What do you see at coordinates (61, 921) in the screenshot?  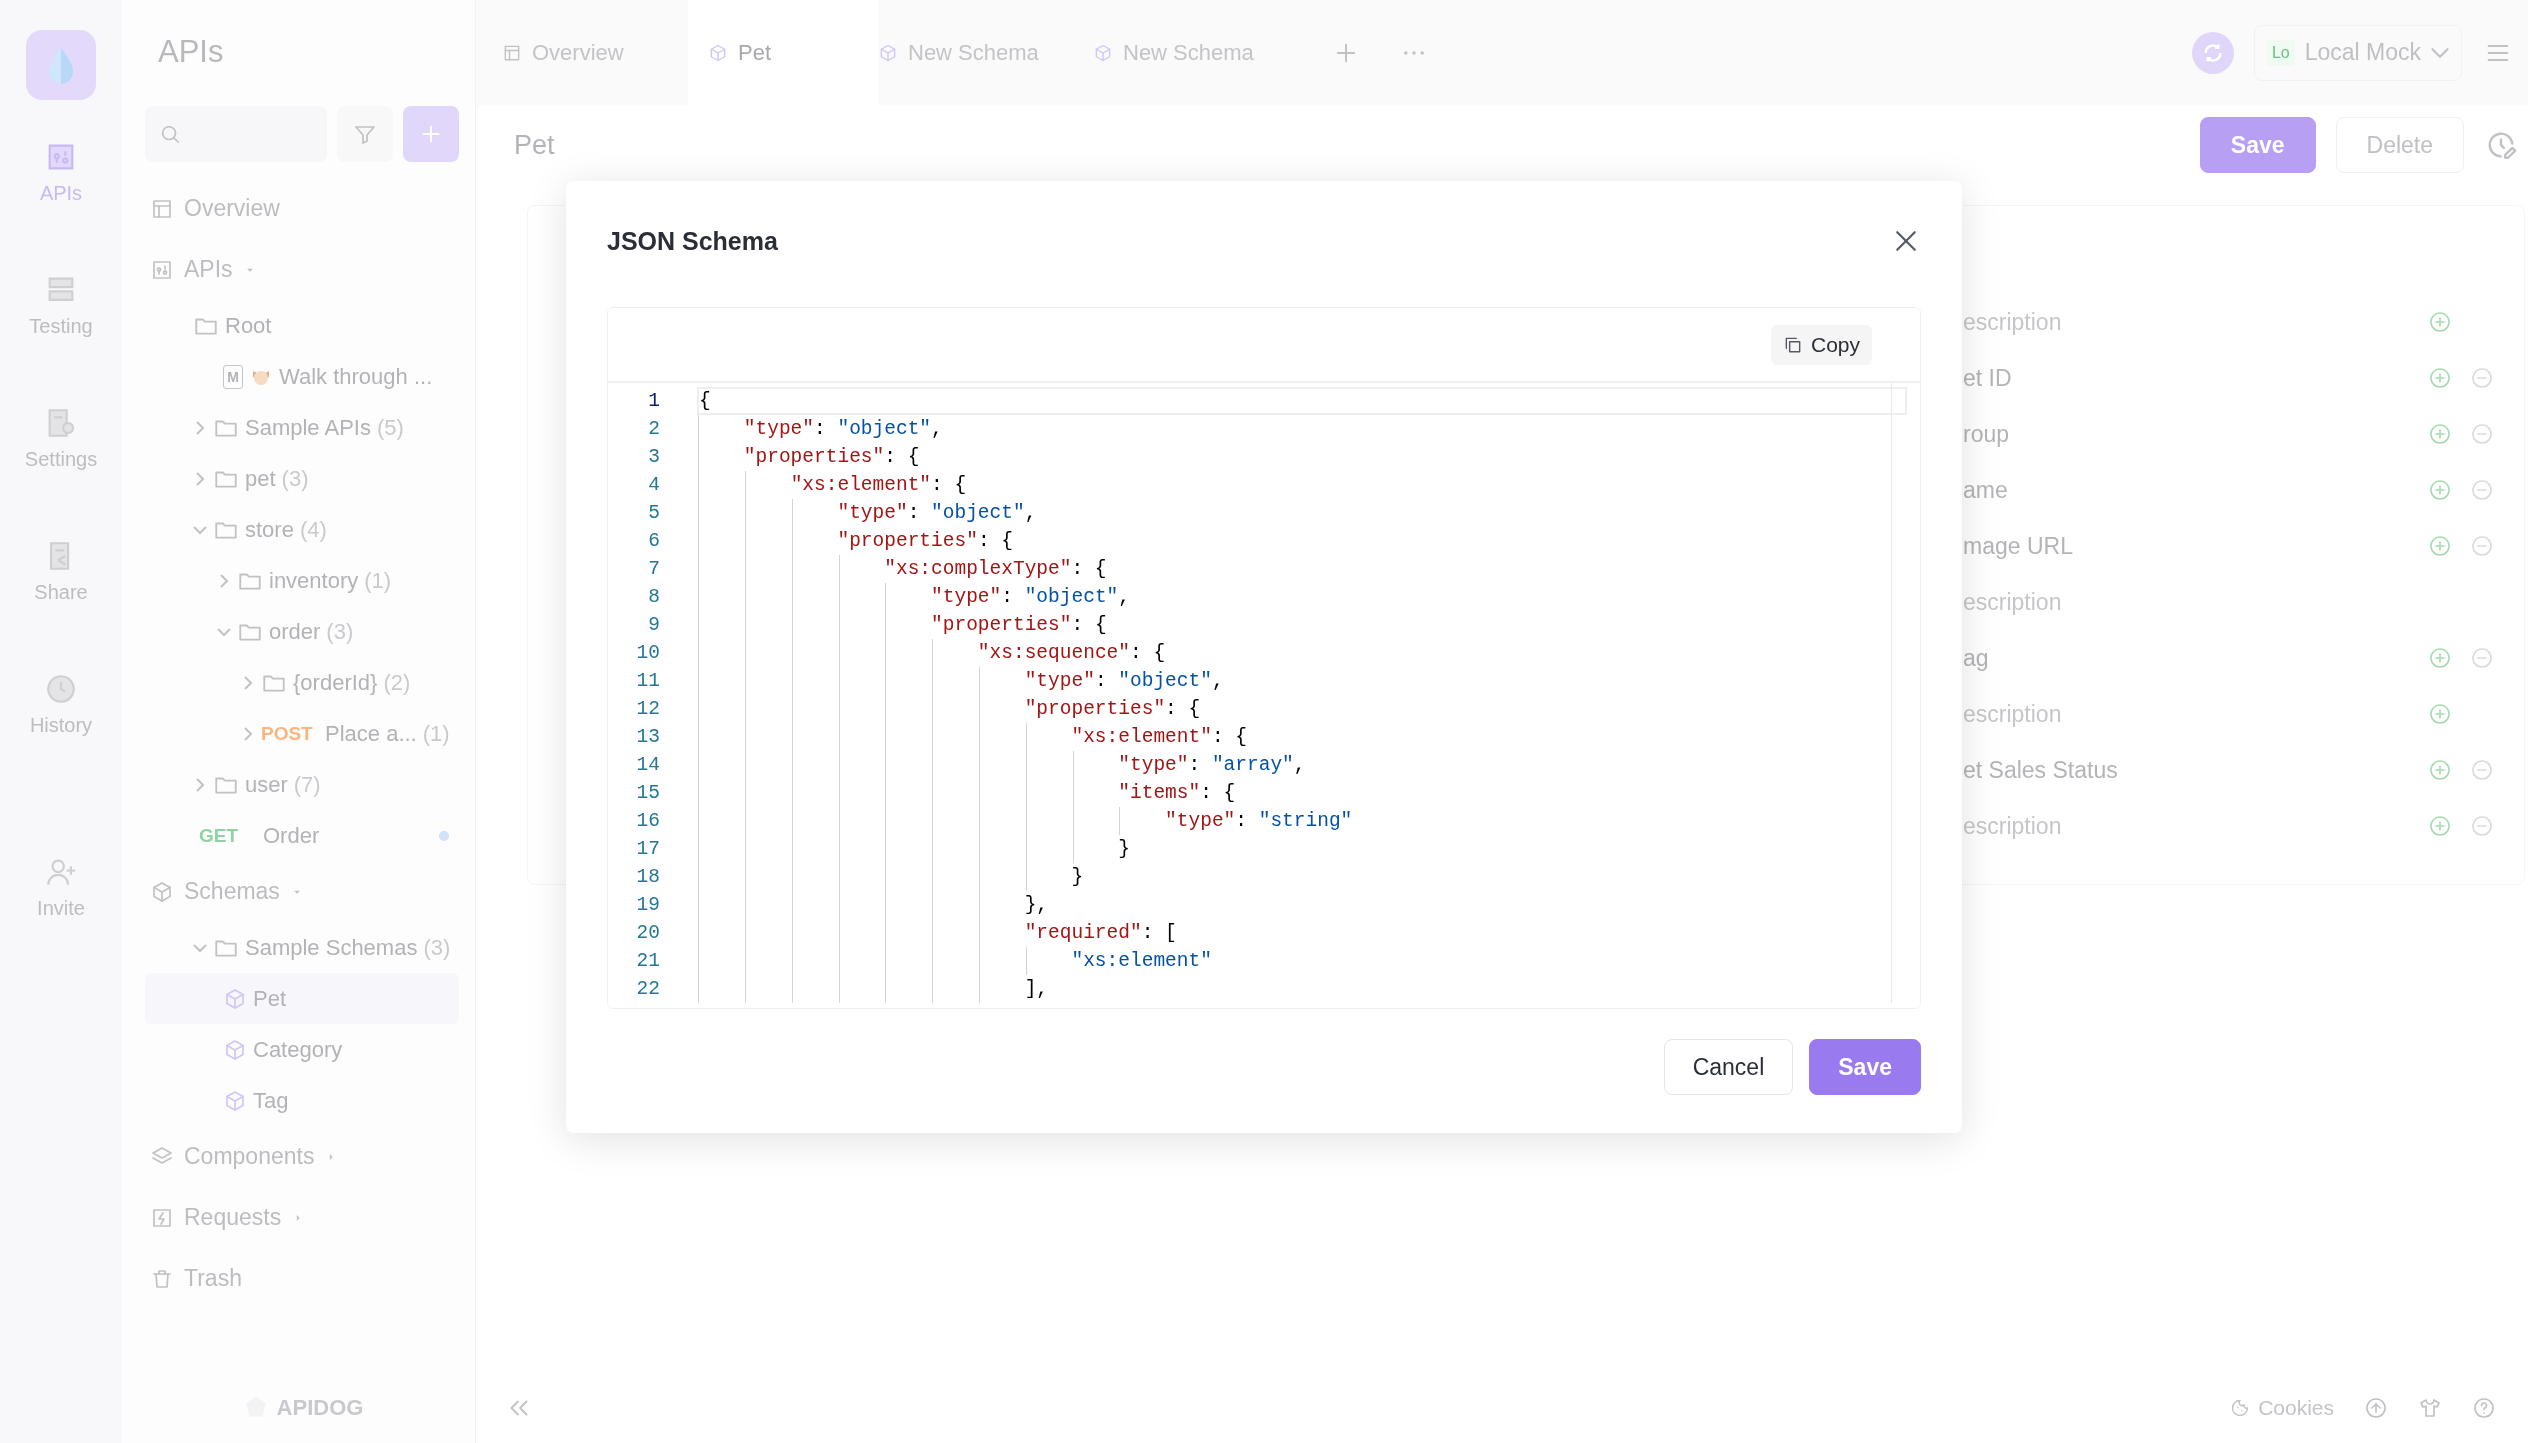 I see `rail-item: Invite` at bounding box center [61, 921].